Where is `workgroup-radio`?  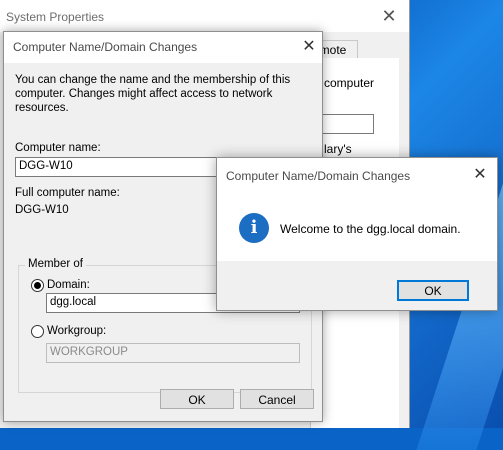
workgroup-radio is located at coordinates (37, 331).